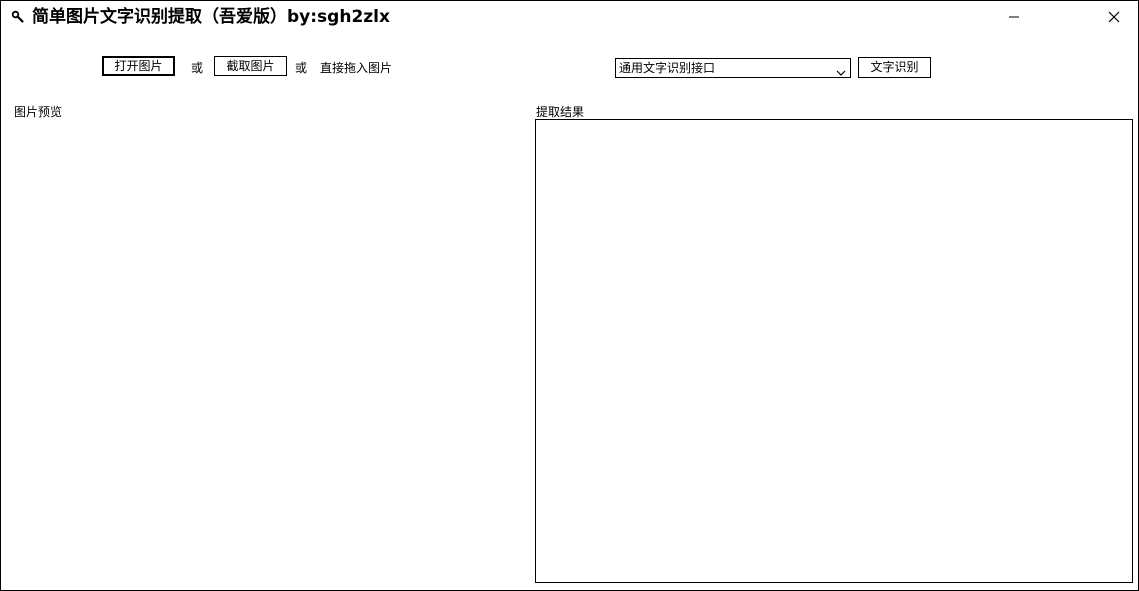  I want to click on close-icon, so click(1114, 17).